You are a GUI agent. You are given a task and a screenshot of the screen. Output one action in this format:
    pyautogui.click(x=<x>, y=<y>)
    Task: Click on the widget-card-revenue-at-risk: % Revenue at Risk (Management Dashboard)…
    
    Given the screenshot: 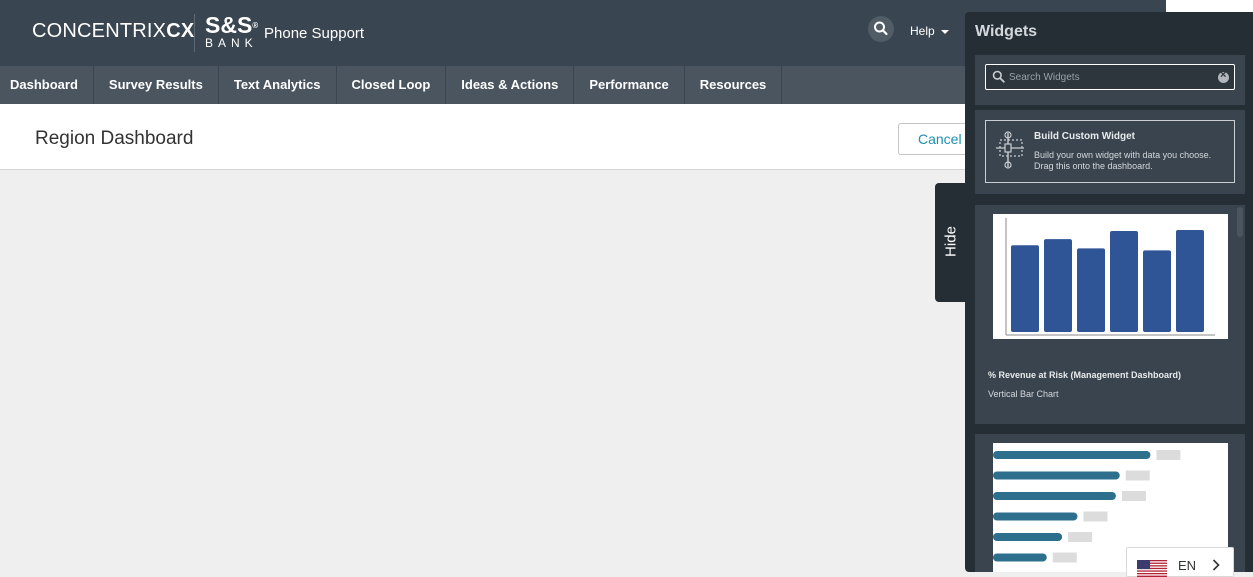 What is the action you would take?
    pyautogui.click(x=1110, y=314)
    